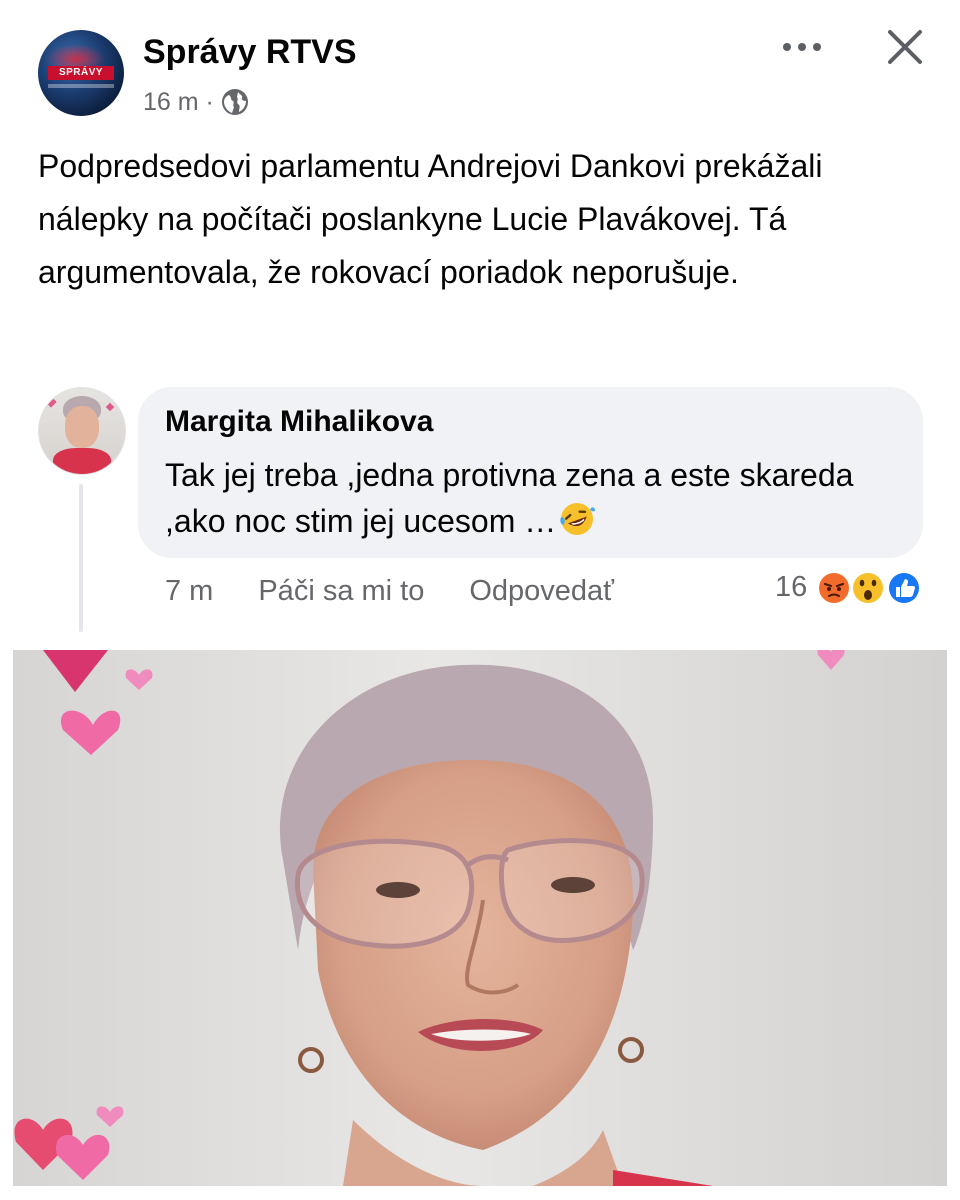 Image resolution: width=960 pixels, height=1200 pixels. What do you see at coordinates (178, 102) in the screenshot?
I see `post-time: 16 m ·` at bounding box center [178, 102].